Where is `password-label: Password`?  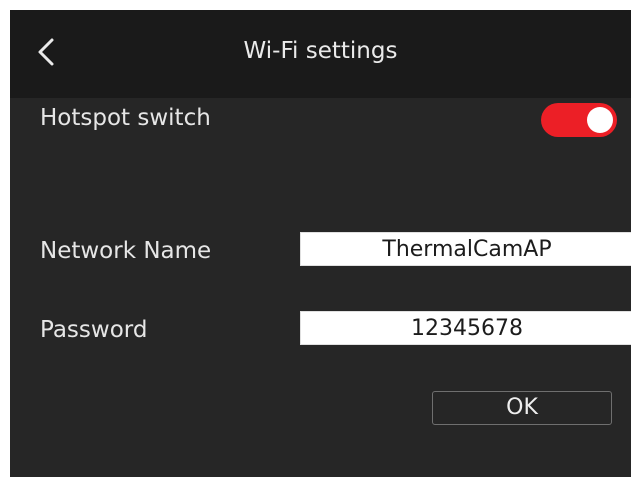
password-label: Password is located at coordinates (94, 330).